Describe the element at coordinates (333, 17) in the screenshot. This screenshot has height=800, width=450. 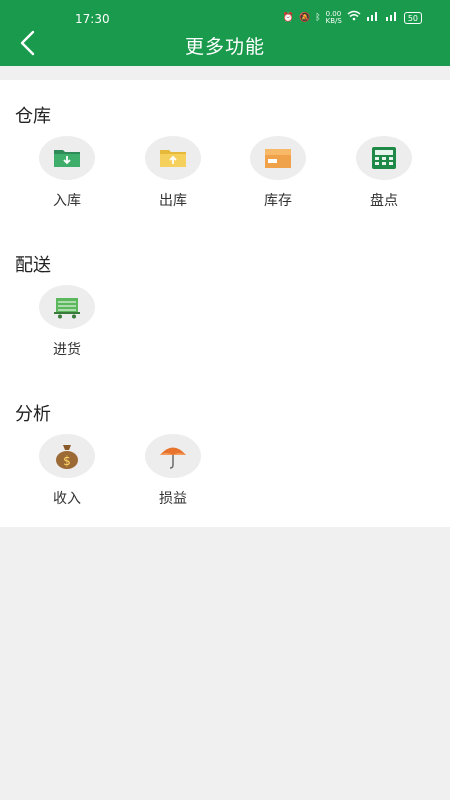
I see `net-speed: 0.00 KB/S` at that location.